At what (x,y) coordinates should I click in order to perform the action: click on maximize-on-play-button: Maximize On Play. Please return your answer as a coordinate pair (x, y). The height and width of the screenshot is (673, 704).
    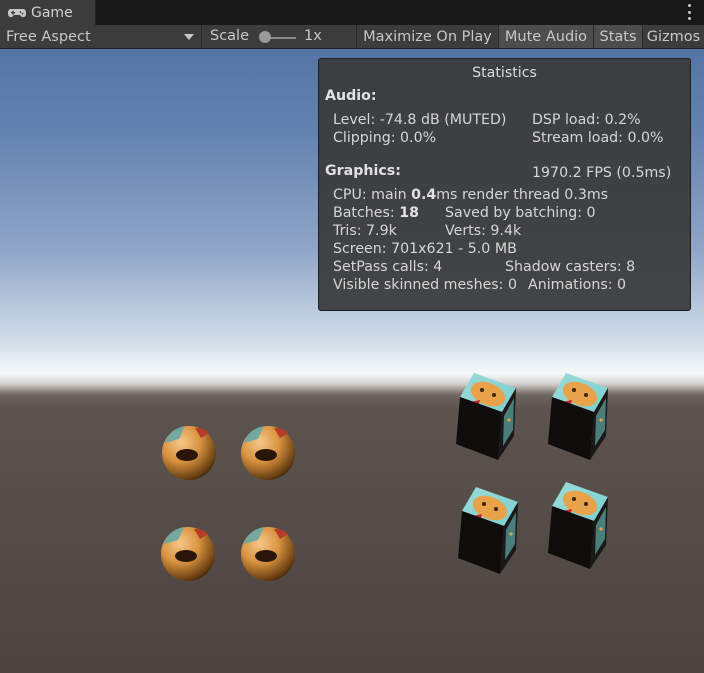
    Looking at the image, I should click on (427, 36).